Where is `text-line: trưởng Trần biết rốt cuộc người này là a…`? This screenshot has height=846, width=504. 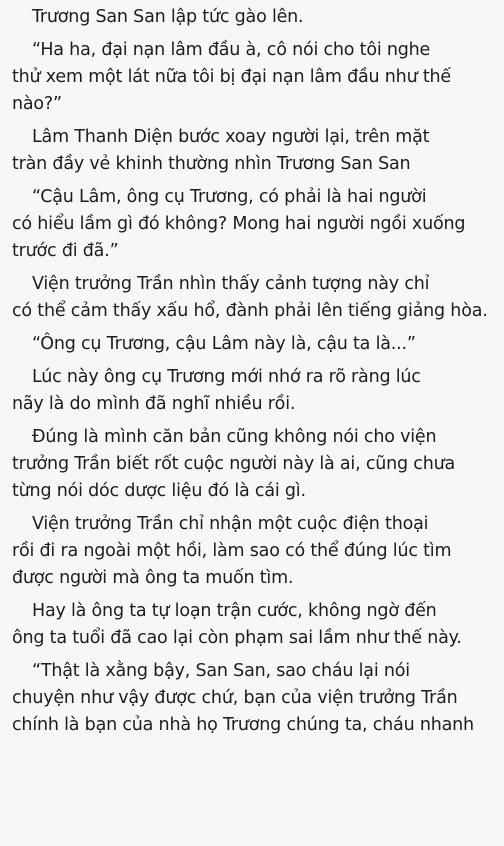
text-line: trưởng Trần biết rốt cuộc người này là a… is located at coordinates (234, 464).